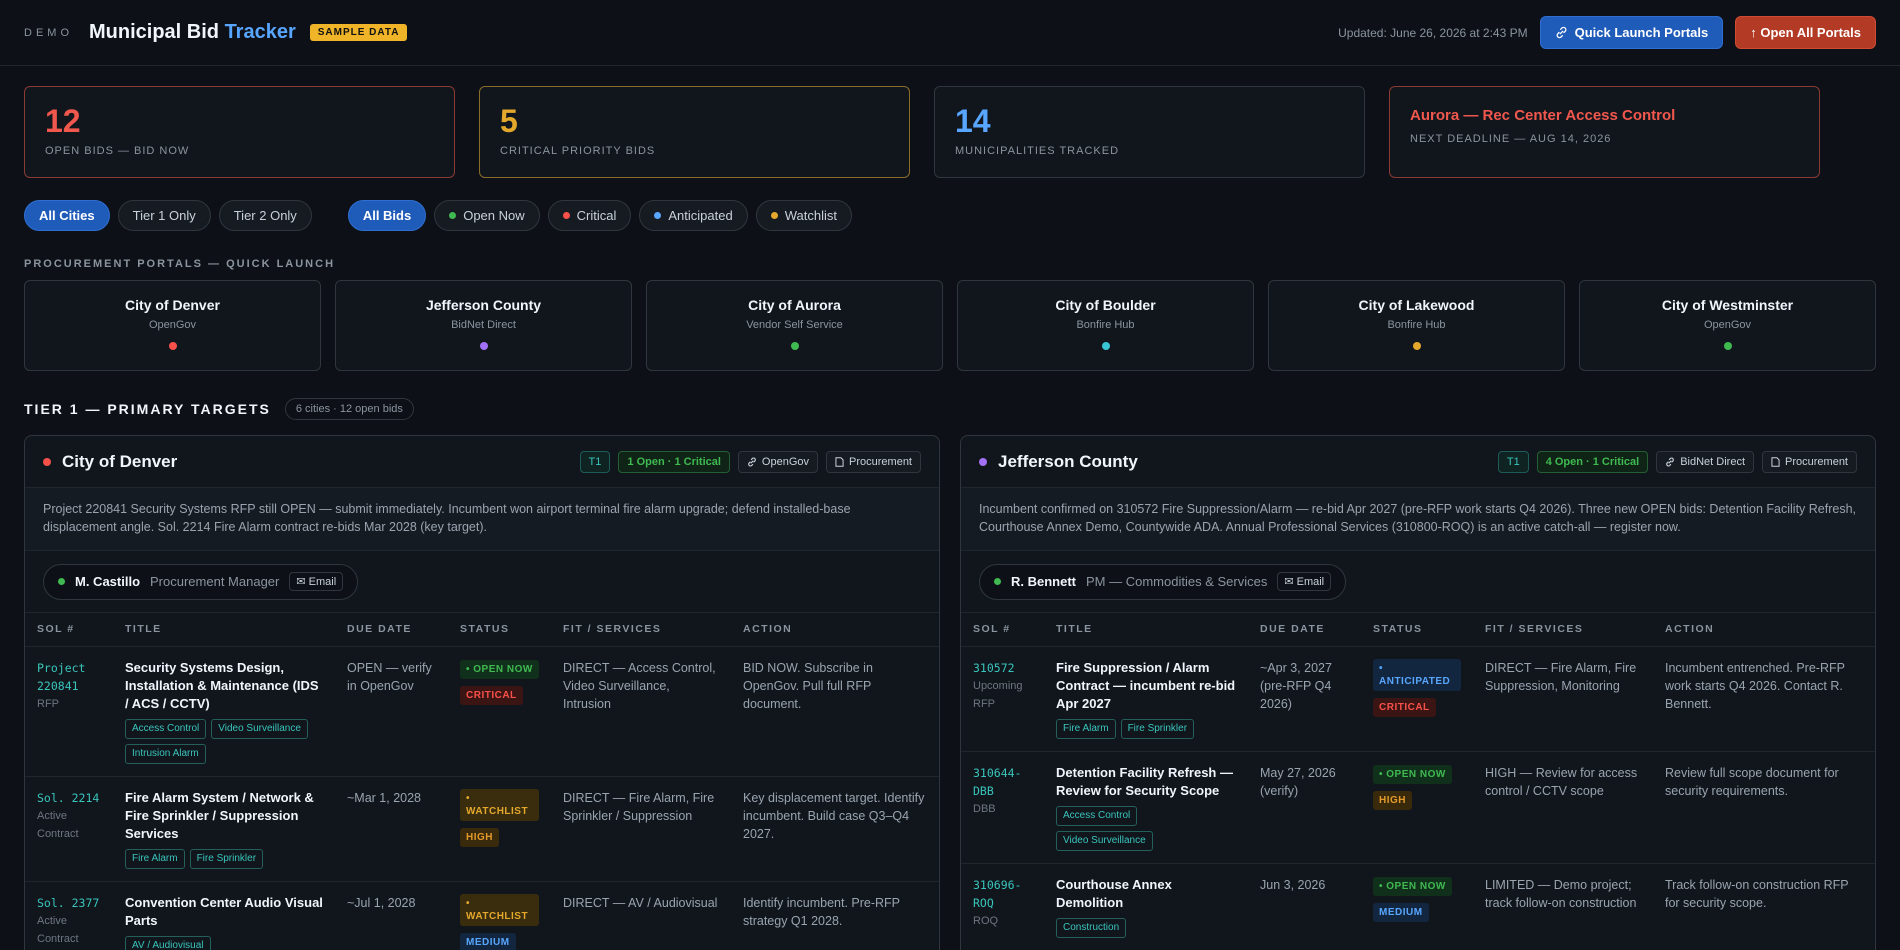  Describe the element at coordinates (48, 703) in the screenshot. I see `sol-type: RFP` at that location.